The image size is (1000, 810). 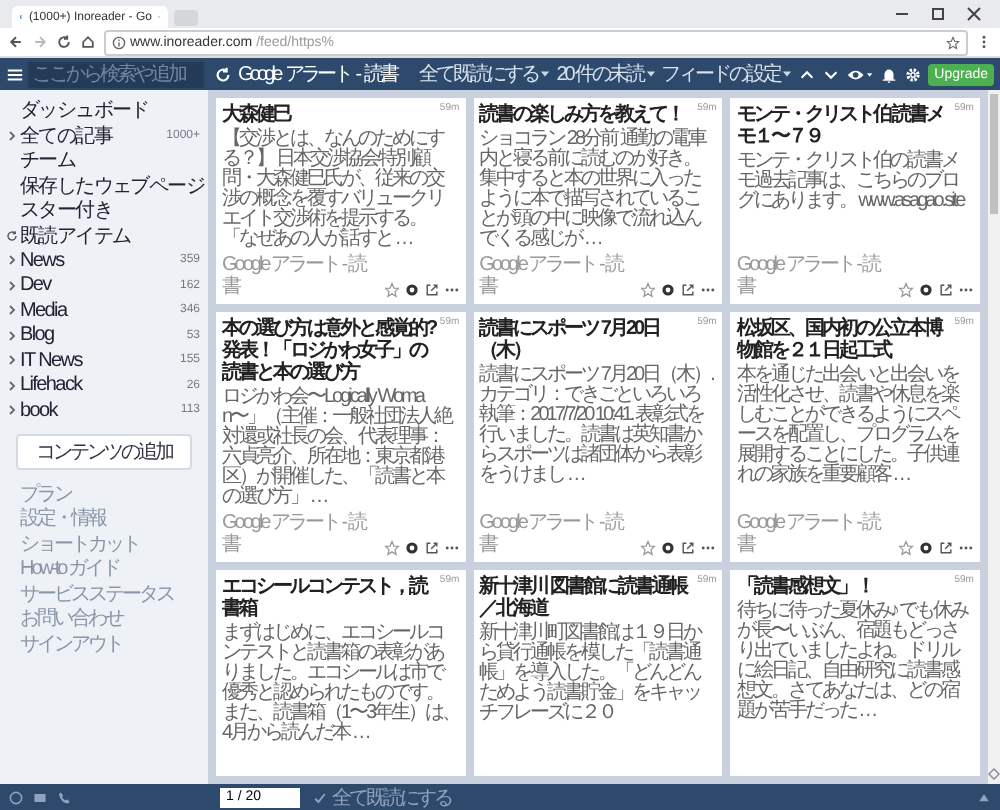 What do you see at coordinates (381, 796) in the screenshot?
I see `mark-all-read-button: 全て既読にする` at bounding box center [381, 796].